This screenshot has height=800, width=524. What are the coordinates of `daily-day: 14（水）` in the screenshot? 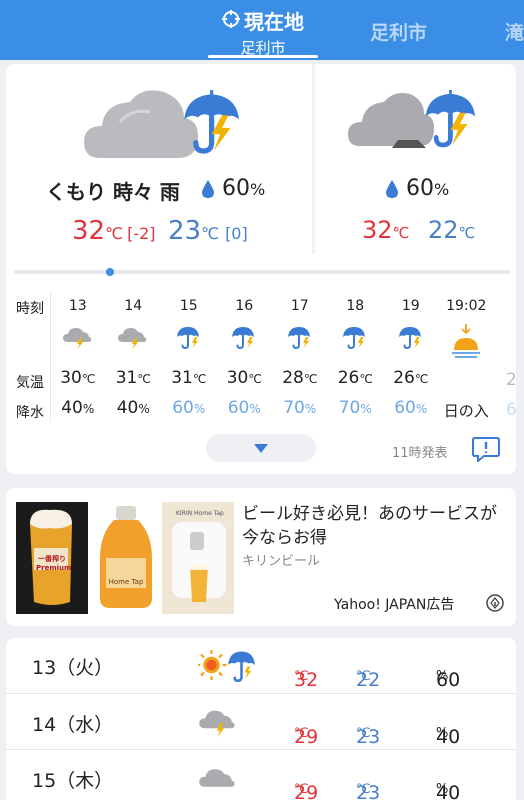 It's located at (73, 725).